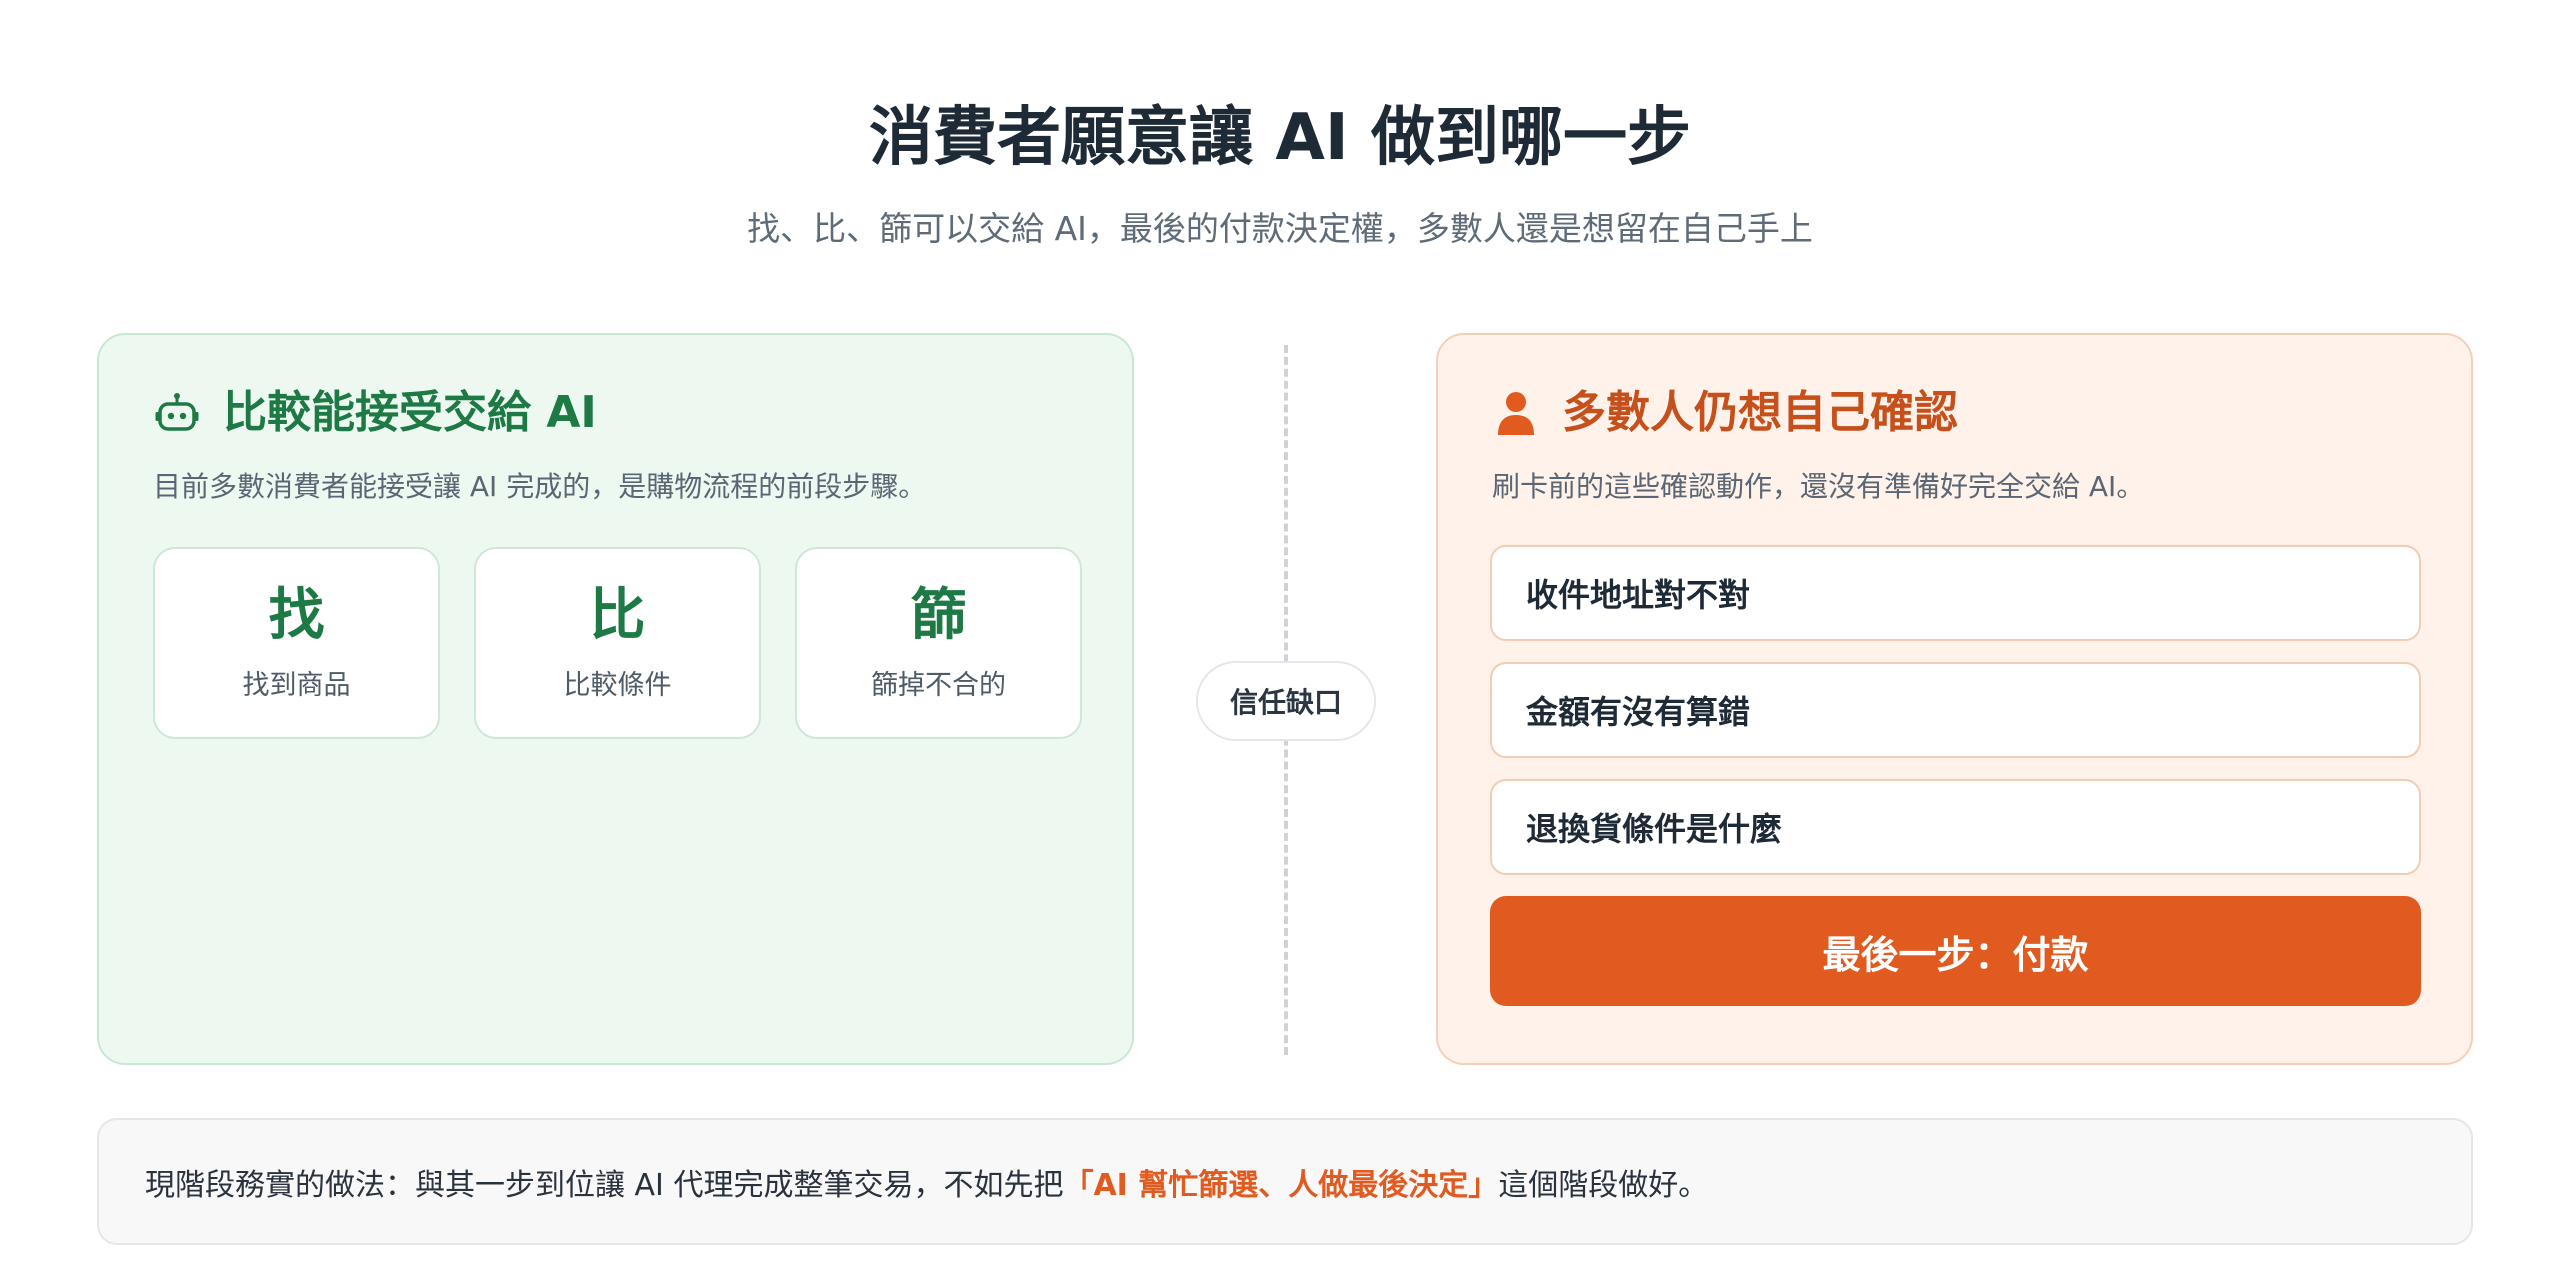 The width and height of the screenshot is (2560, 1266). I want to click on step-card-find: 找 找到商品, so click(296, 643).